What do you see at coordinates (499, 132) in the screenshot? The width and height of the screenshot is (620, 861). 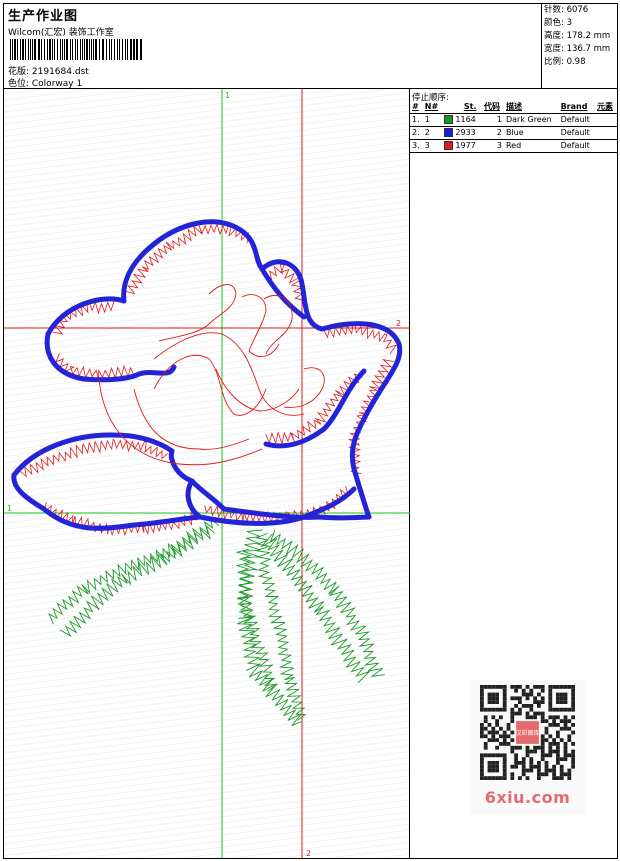 I see `row-code: 2` at bounding box center [499, 132].